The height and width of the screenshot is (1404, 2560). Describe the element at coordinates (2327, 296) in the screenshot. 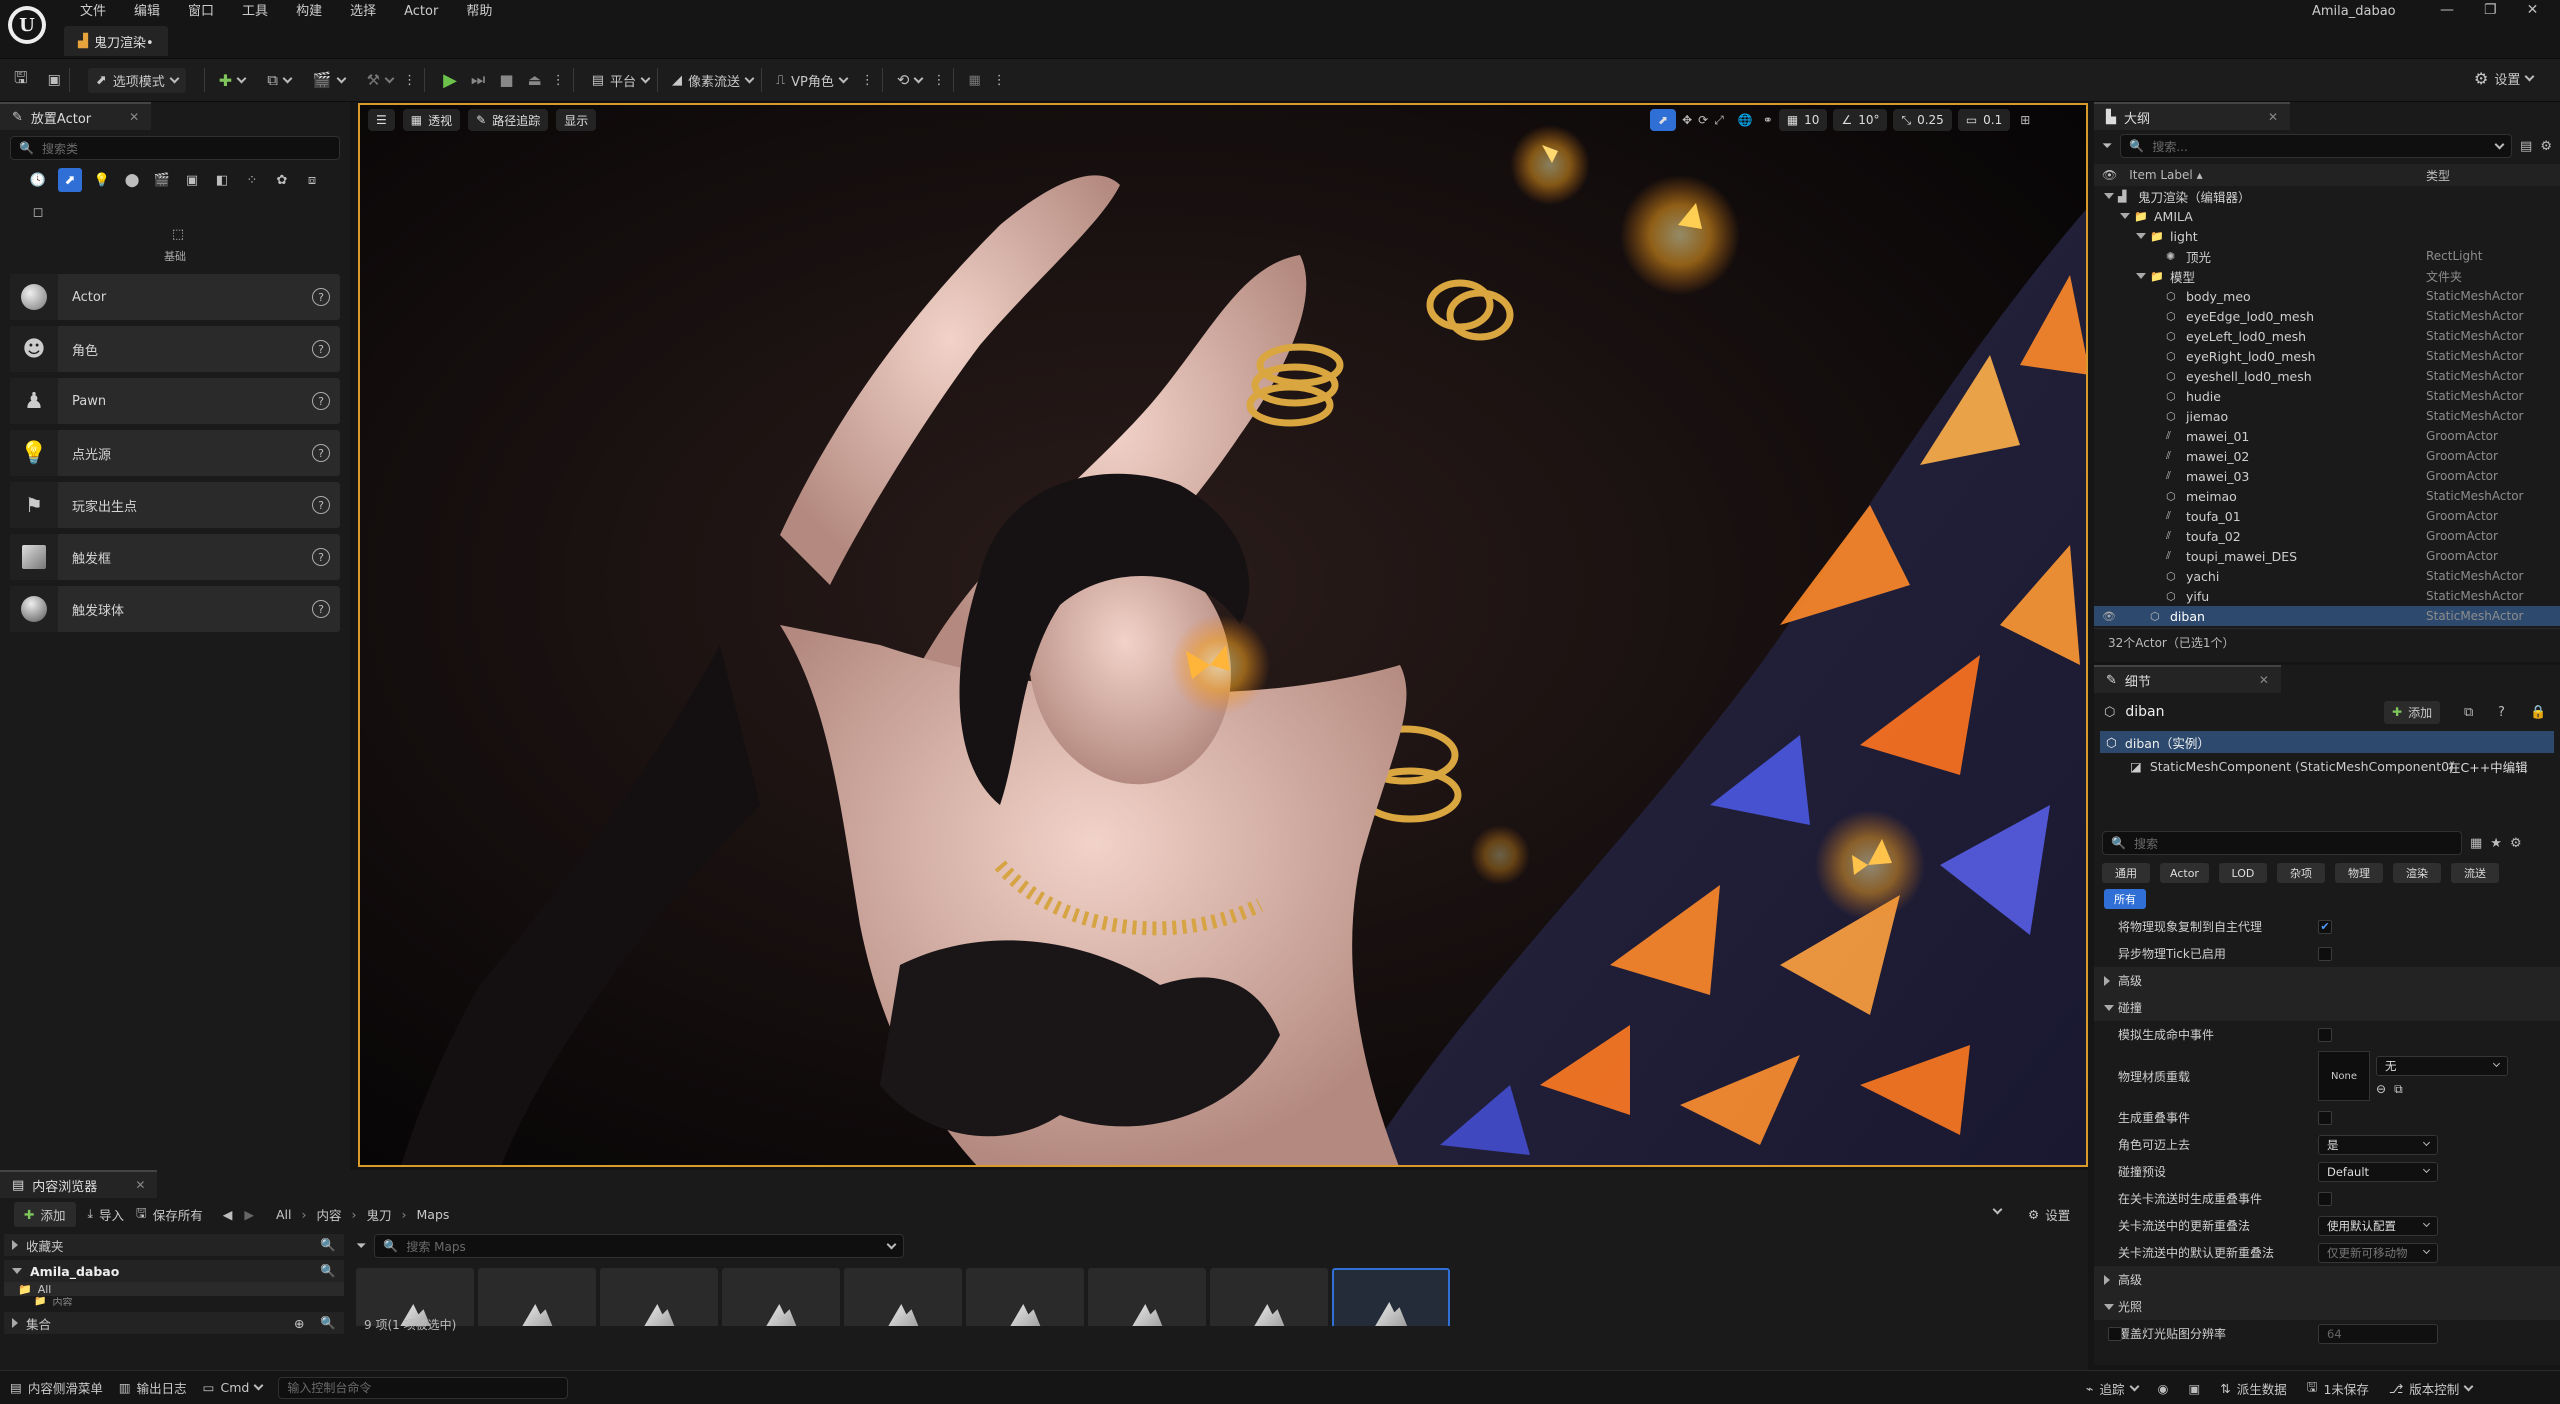

I see `outliner-row: ⬡ body_meo StaticMeshActor` at that location.